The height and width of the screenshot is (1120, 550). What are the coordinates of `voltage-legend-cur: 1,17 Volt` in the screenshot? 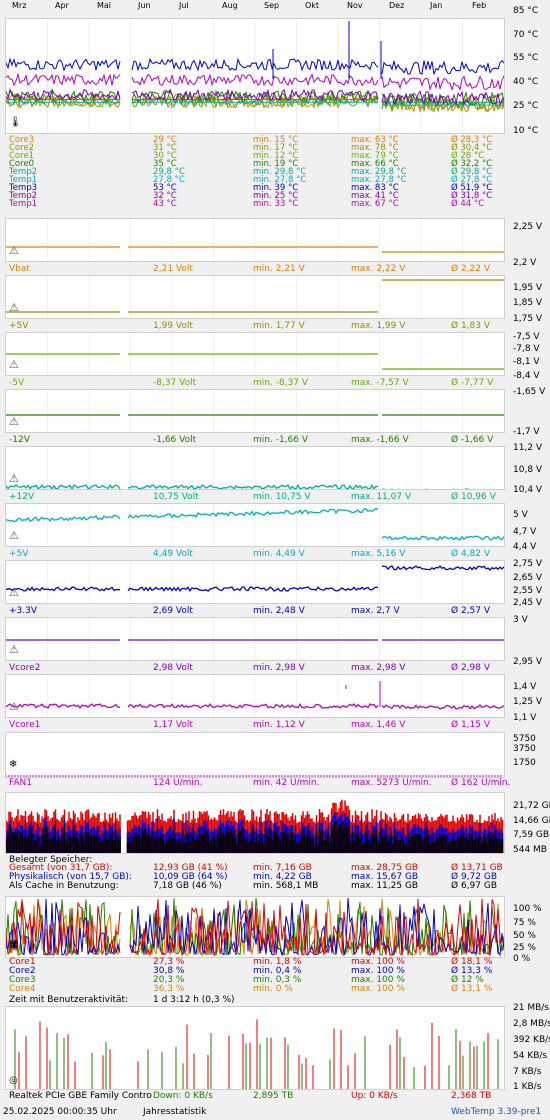 It's located at (173, 725).